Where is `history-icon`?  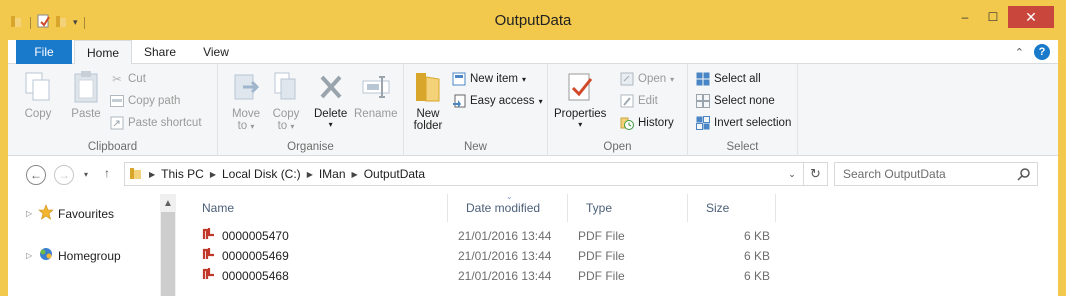 history-icon is located at coordinates (627, 123).